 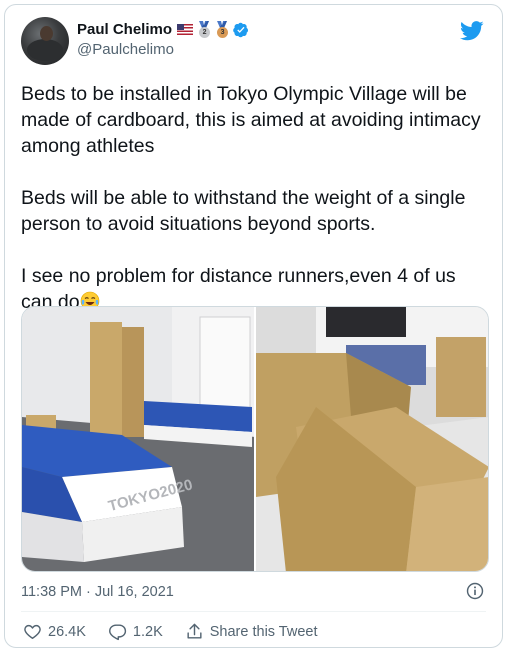 What do you see at coordinates (185, 29) in the screenshot?
I see `us-flag-icon` at bounding box center [185, 29].